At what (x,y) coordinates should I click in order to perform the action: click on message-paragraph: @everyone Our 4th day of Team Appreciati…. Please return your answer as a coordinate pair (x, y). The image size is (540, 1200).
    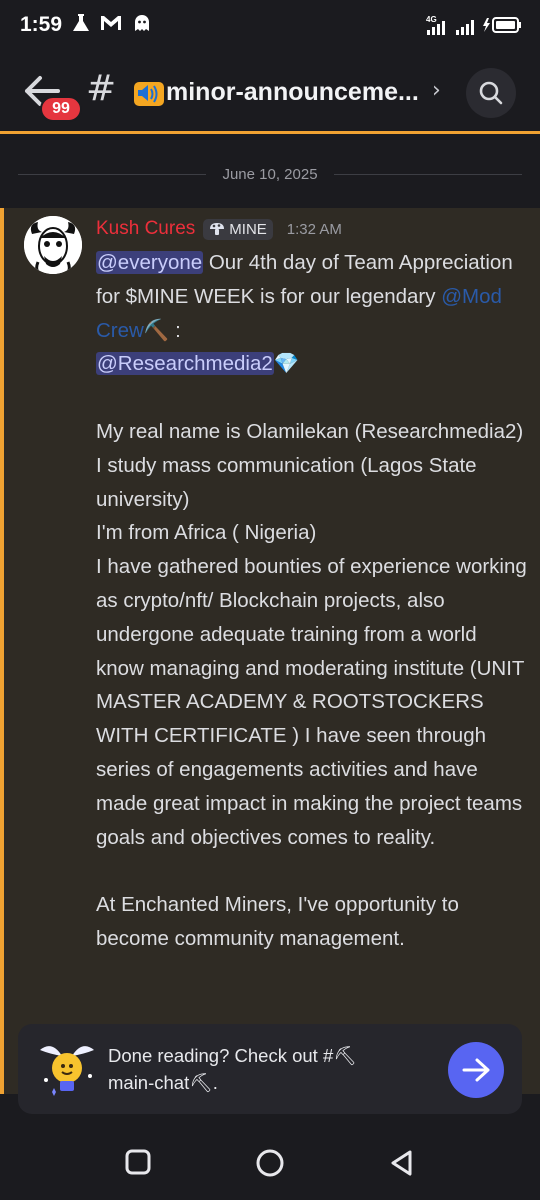
    Looking at the image, I should click on (312, 313).